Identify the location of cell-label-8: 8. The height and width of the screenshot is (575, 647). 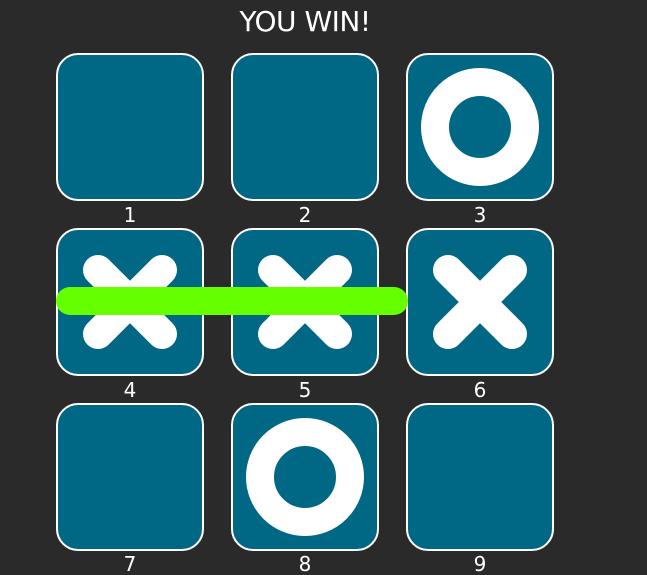
(305, 563).